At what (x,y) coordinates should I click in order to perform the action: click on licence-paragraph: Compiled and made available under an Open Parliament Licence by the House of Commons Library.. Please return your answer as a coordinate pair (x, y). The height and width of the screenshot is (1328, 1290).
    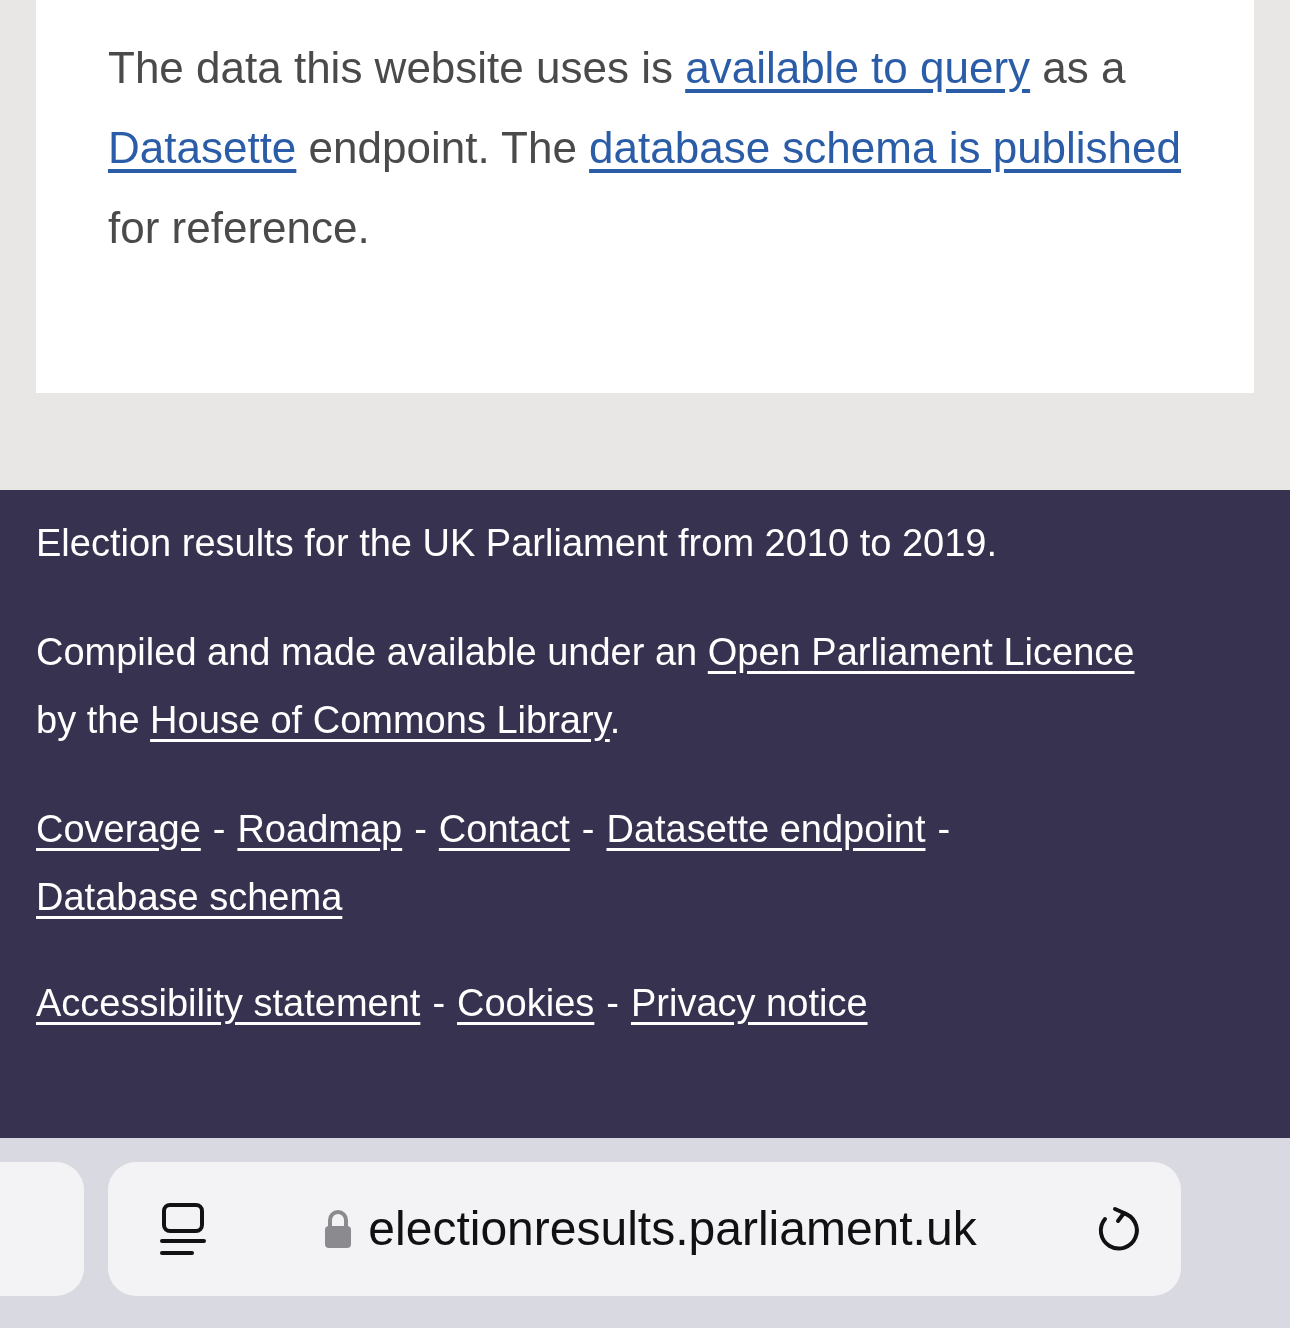
    Looking at the image, I should click on (586, 686).